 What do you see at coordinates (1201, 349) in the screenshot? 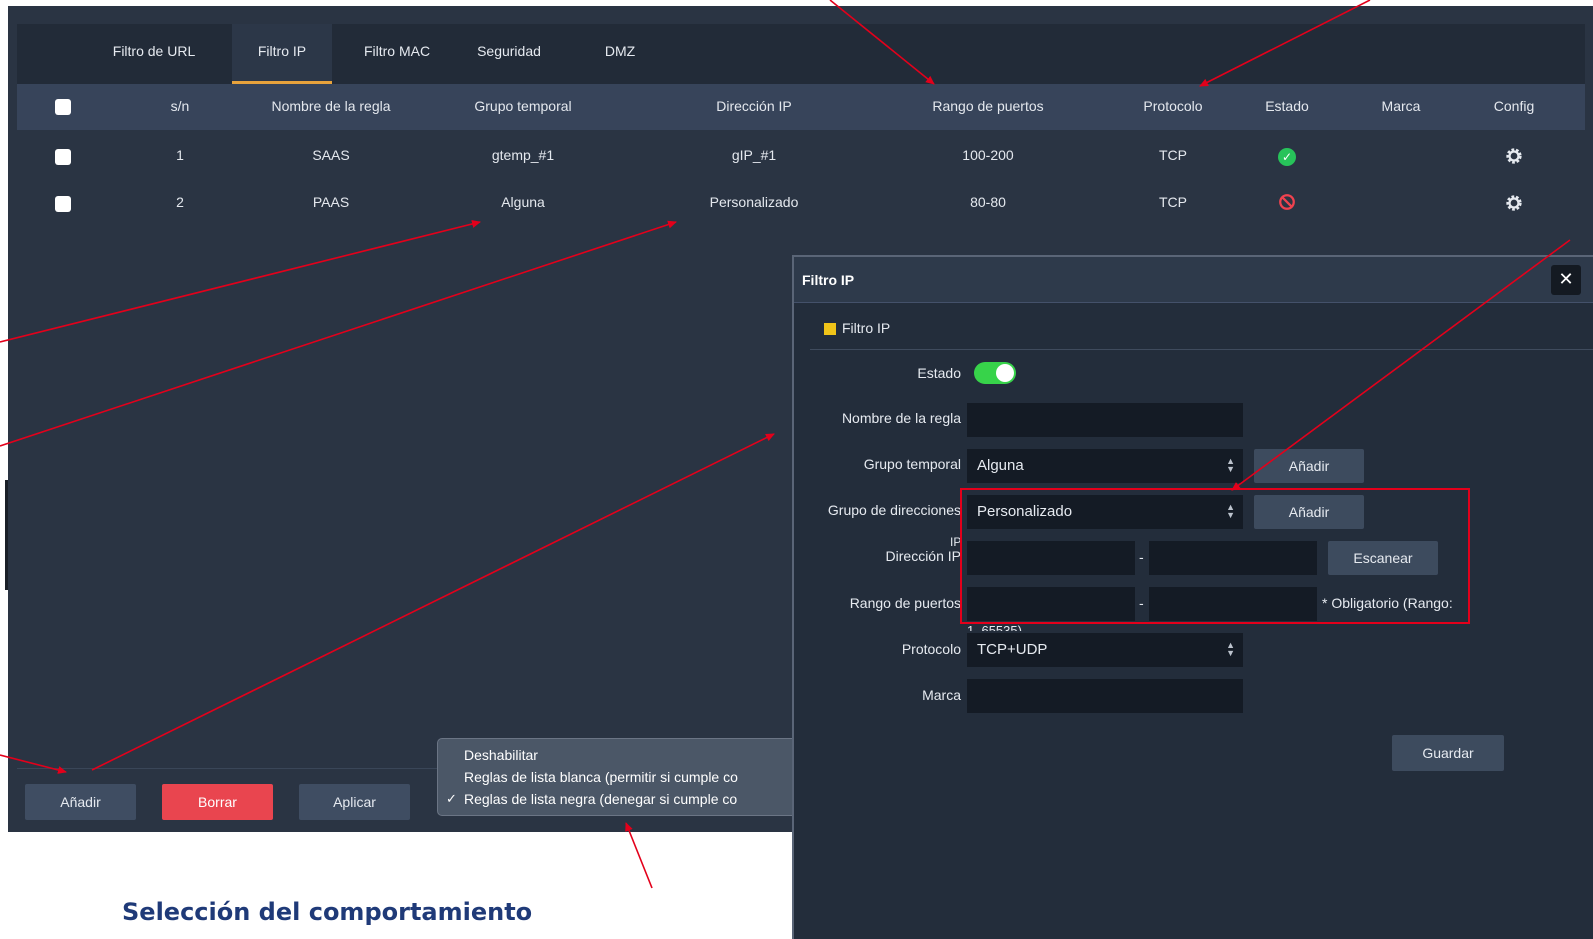
I see `section-divider` at bounding box center [1201, 349].